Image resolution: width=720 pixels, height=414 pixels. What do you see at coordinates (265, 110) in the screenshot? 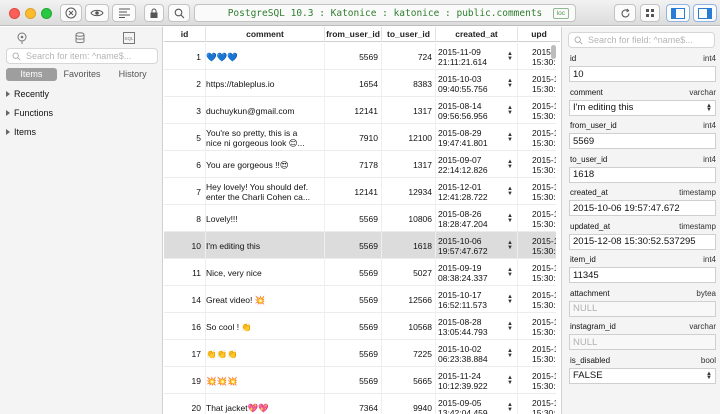
I see `cell-comment: duchuykun@gmail.com` at bounding box center [265, 110].